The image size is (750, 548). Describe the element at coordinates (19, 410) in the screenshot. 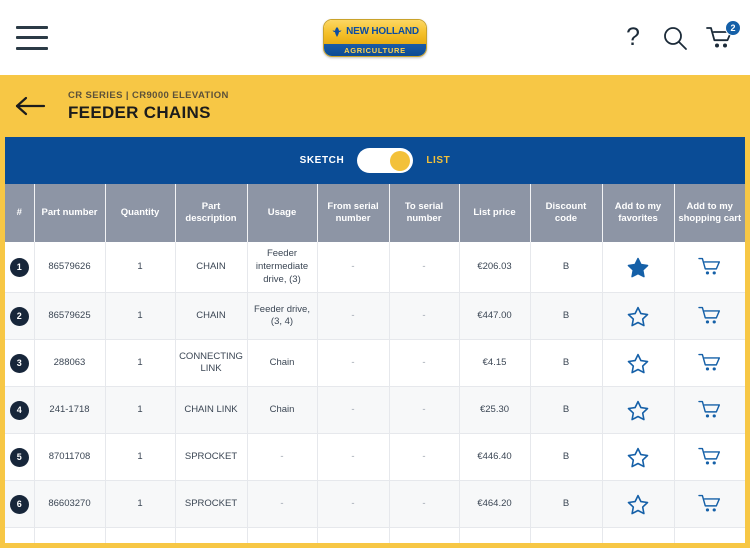

I see `row-number-badge: 4` at that location.